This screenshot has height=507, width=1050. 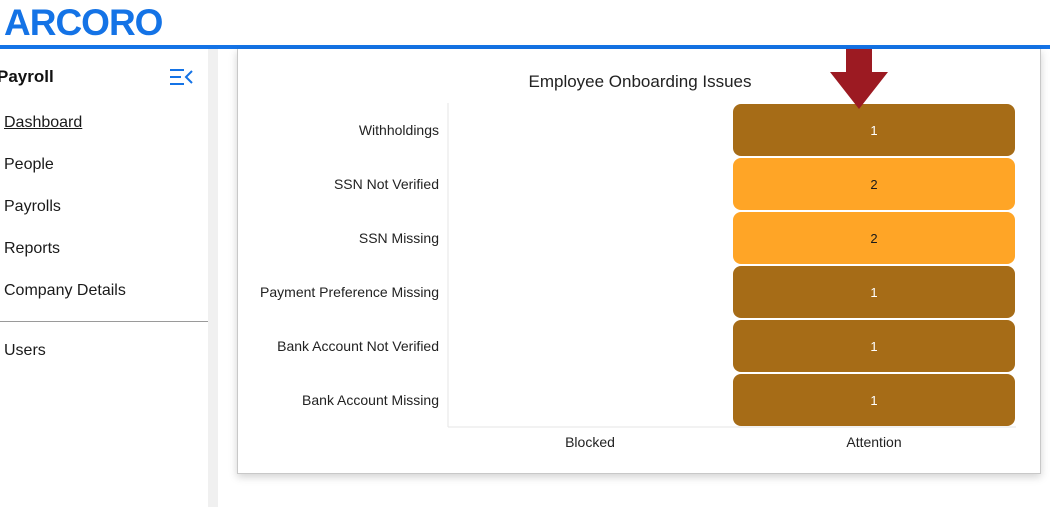 What do you see at coordinates (213, 278) in the screenshot?
I see `sidebar-gutter` at bounding box center [213, 278].